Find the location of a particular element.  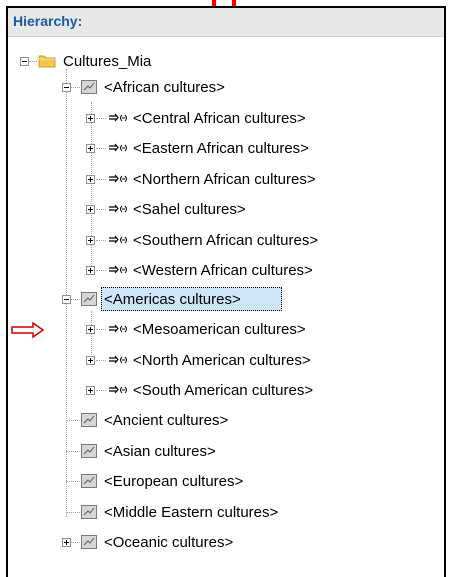

tree-item-southern-african: <Southern African cultures> is located at coordinates (225, 240).